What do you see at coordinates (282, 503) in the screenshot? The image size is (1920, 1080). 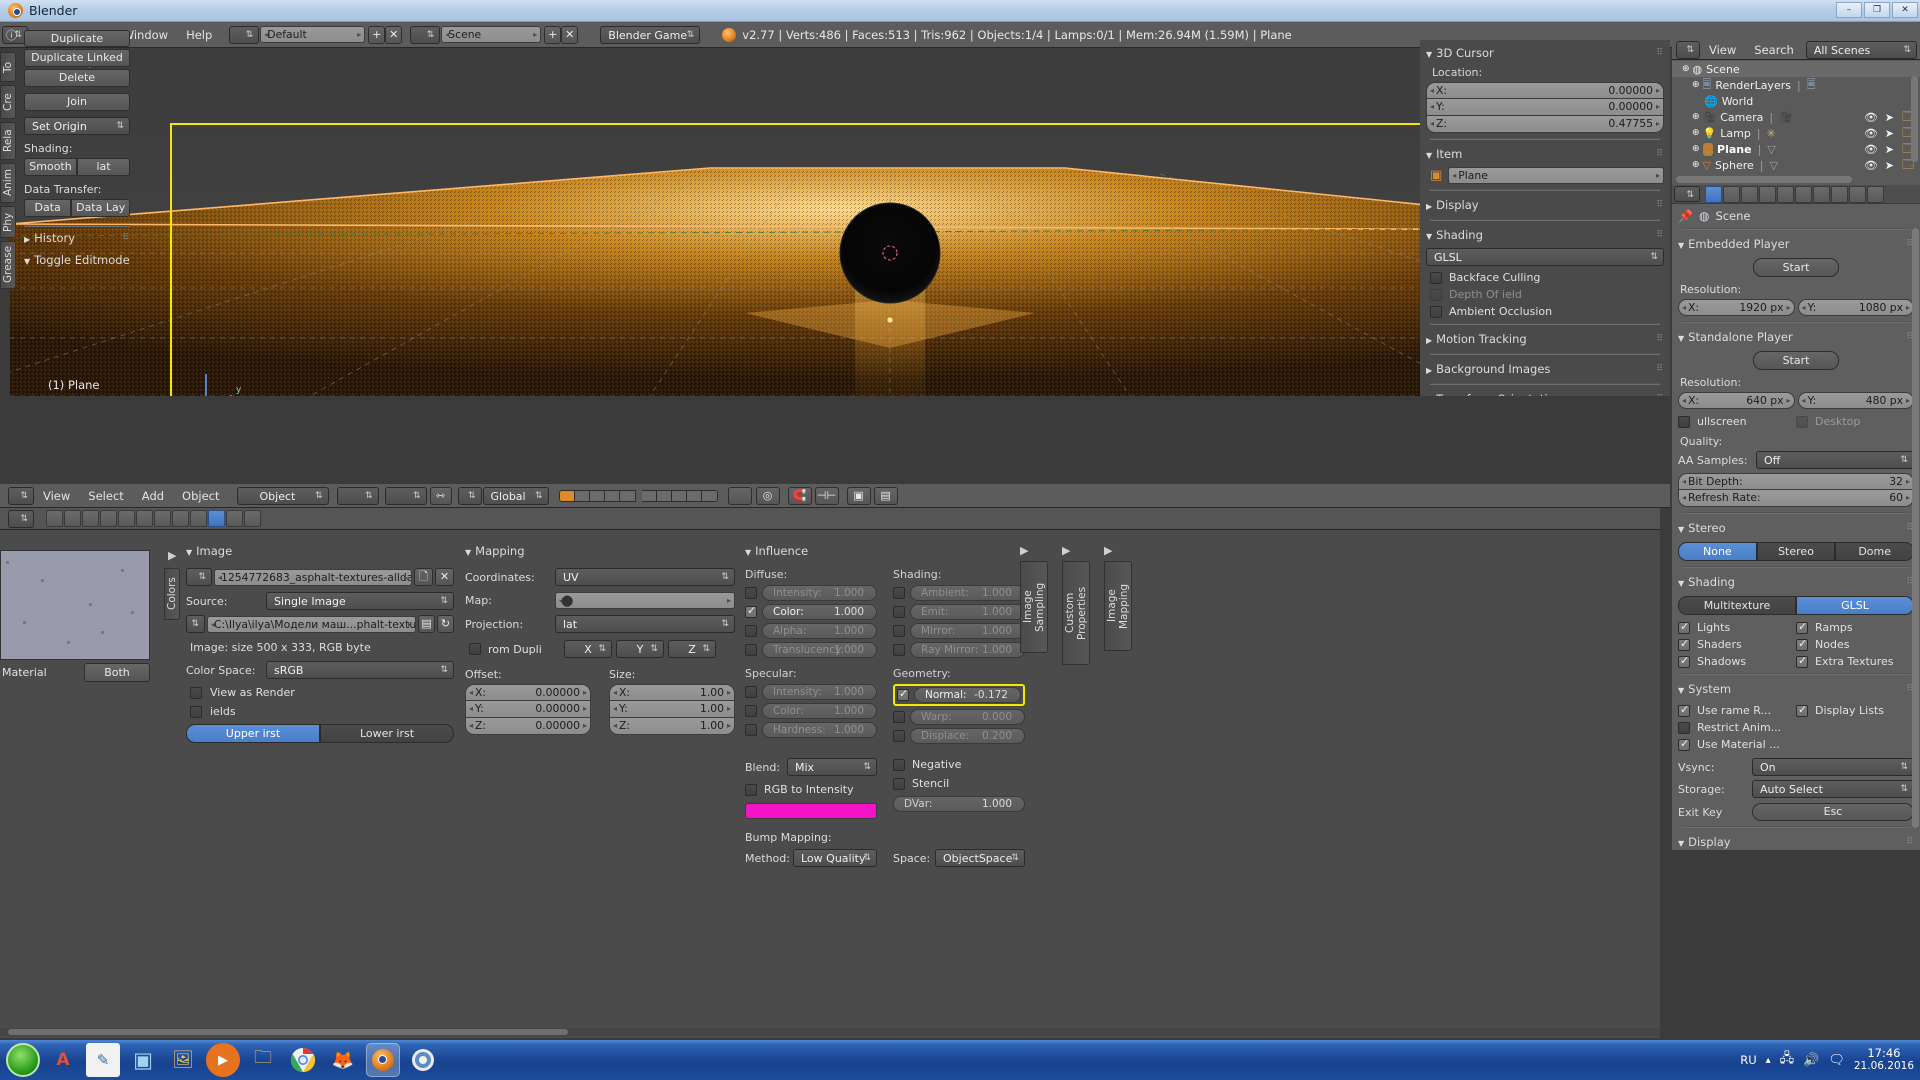 I see `interaction-mode-selector: Object Mode` at bounding box center [282, 503].